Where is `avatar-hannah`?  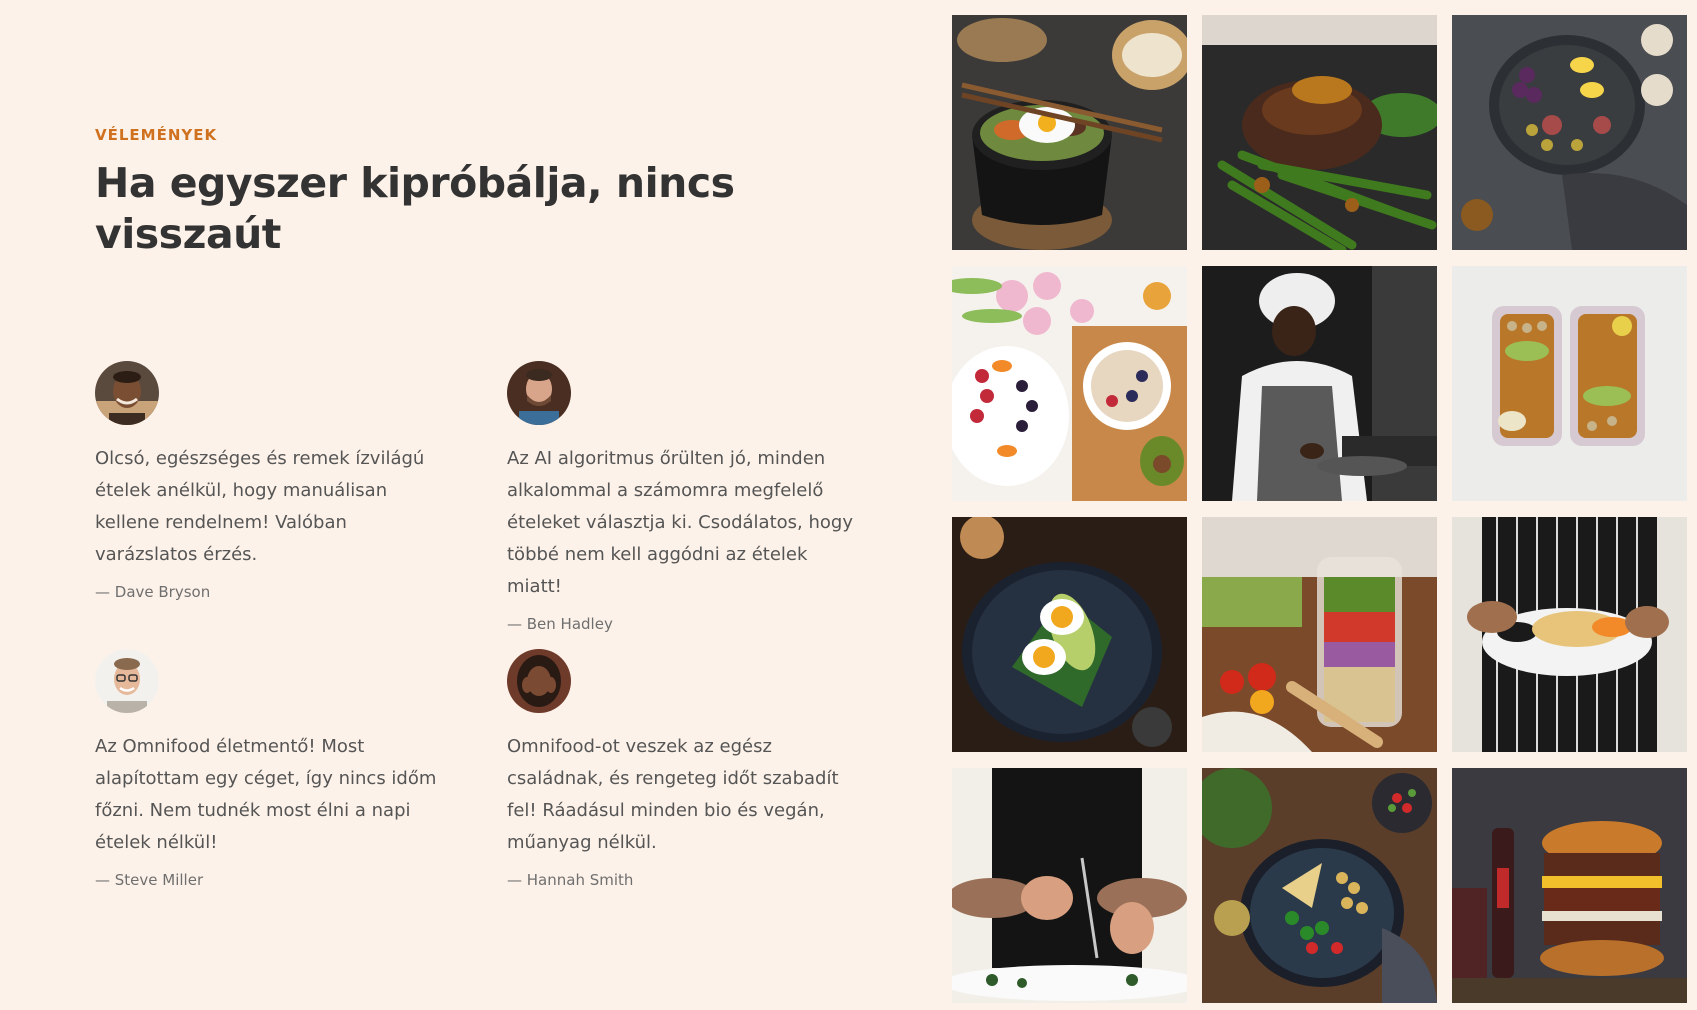 avatar-hannah is located at coordinates (539, 681).